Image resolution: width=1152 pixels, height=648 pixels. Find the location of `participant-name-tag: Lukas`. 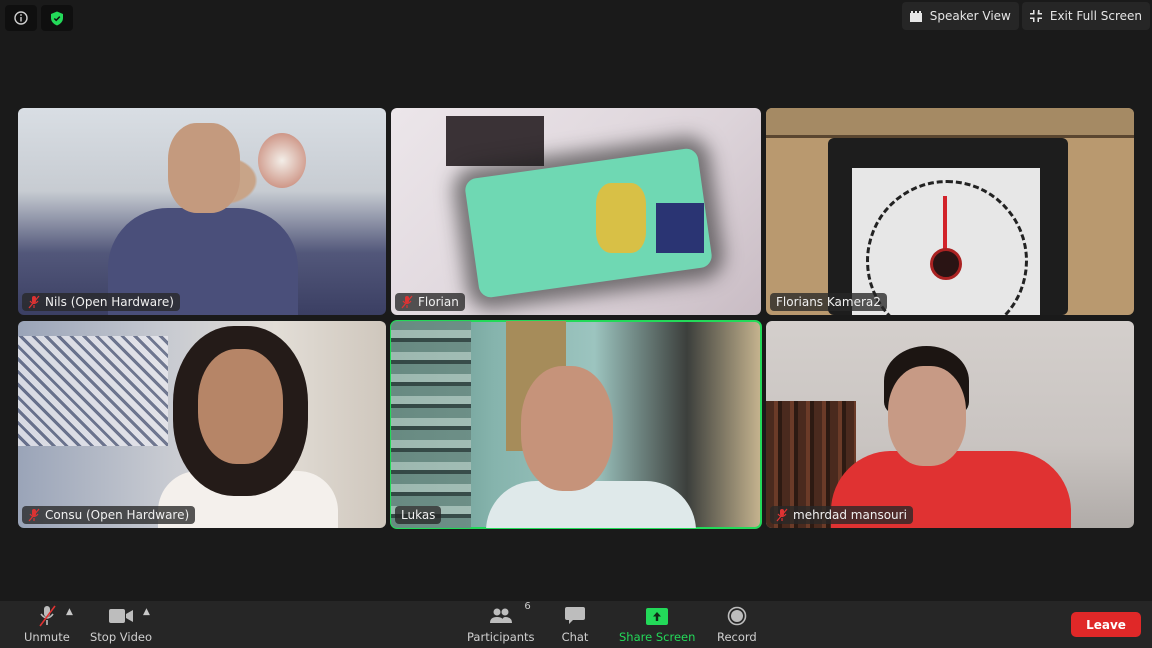

participant-name-tag: Lukas is located at coordinates (418, 515).